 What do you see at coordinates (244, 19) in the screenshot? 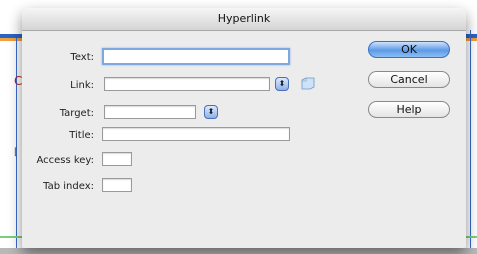
I see `dialog-title: Hyperlink` at bounding box center [244, 19].